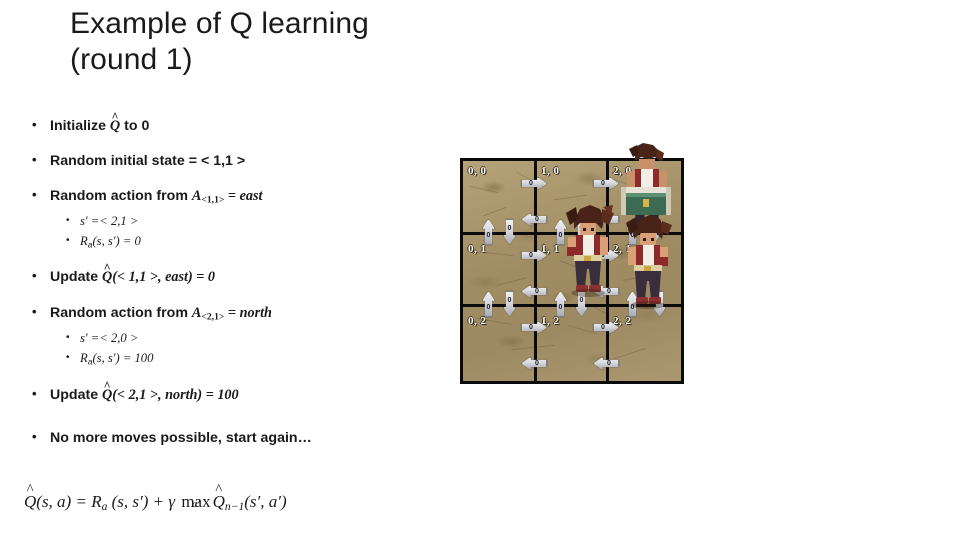 This screenshot has height=540, width=960. I want to click on equation-R: R, so click(96, 501).